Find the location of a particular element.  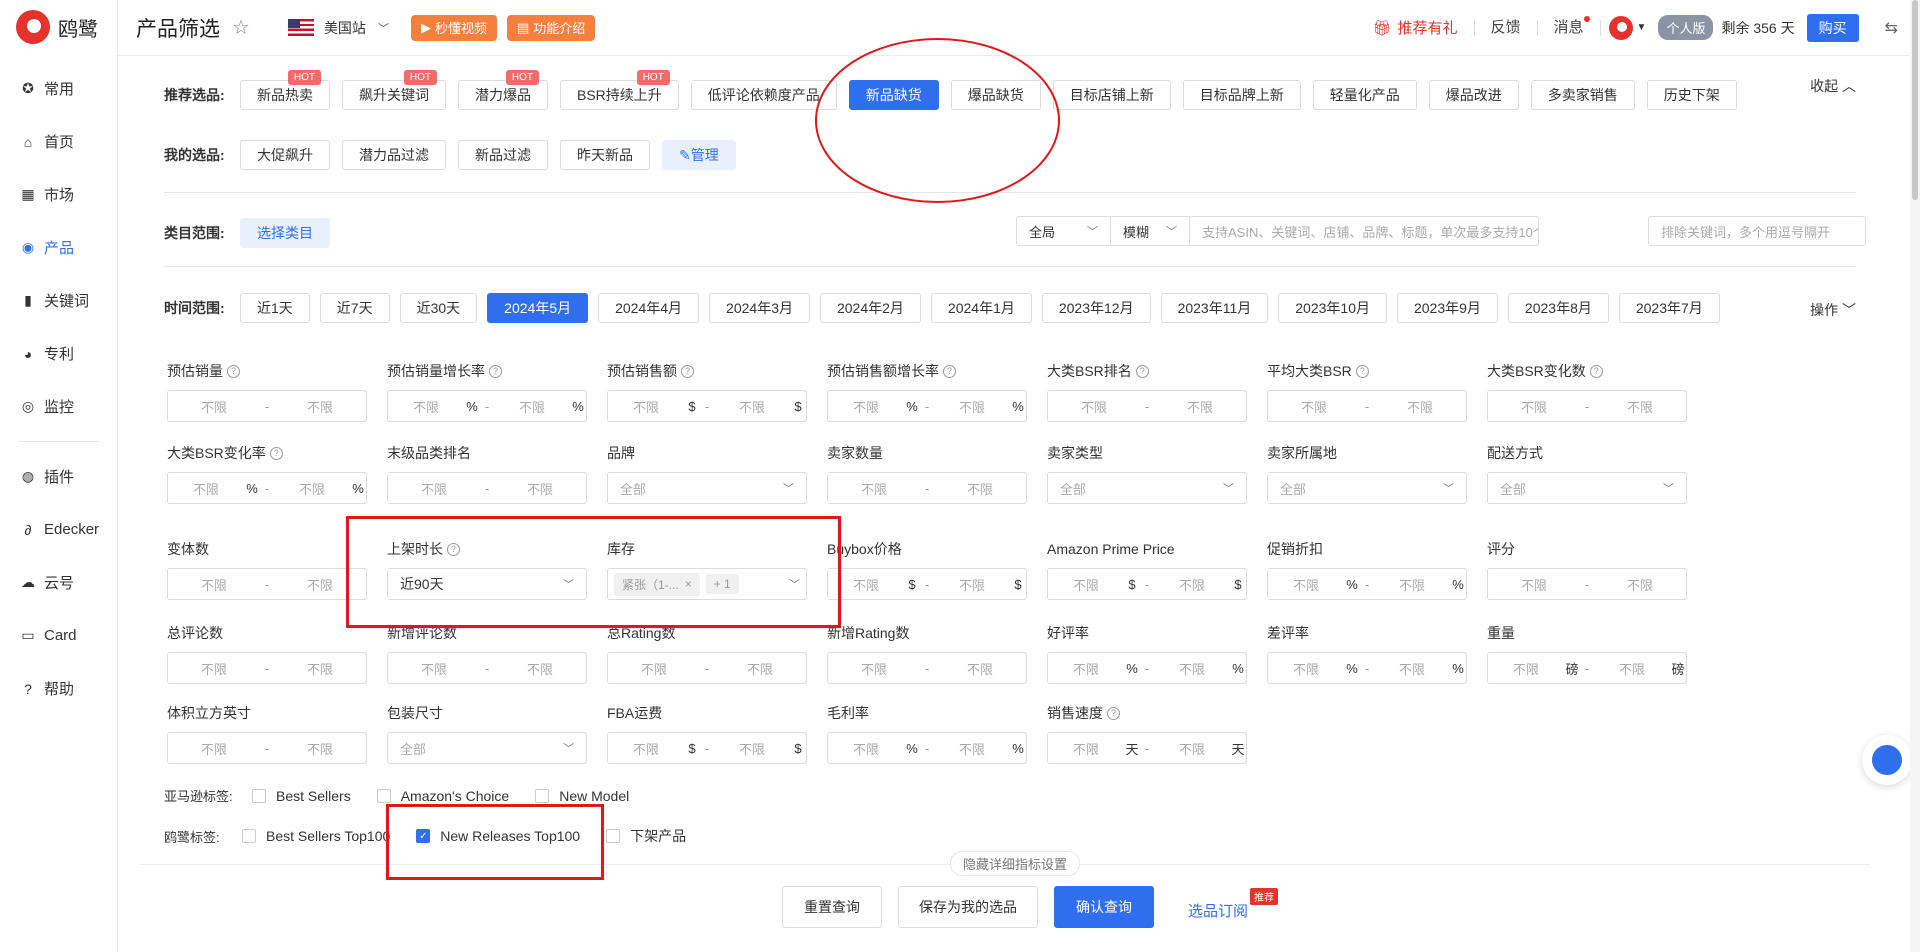

my-selection-chip: 大促飙升 is located at coordinates (285, 155).